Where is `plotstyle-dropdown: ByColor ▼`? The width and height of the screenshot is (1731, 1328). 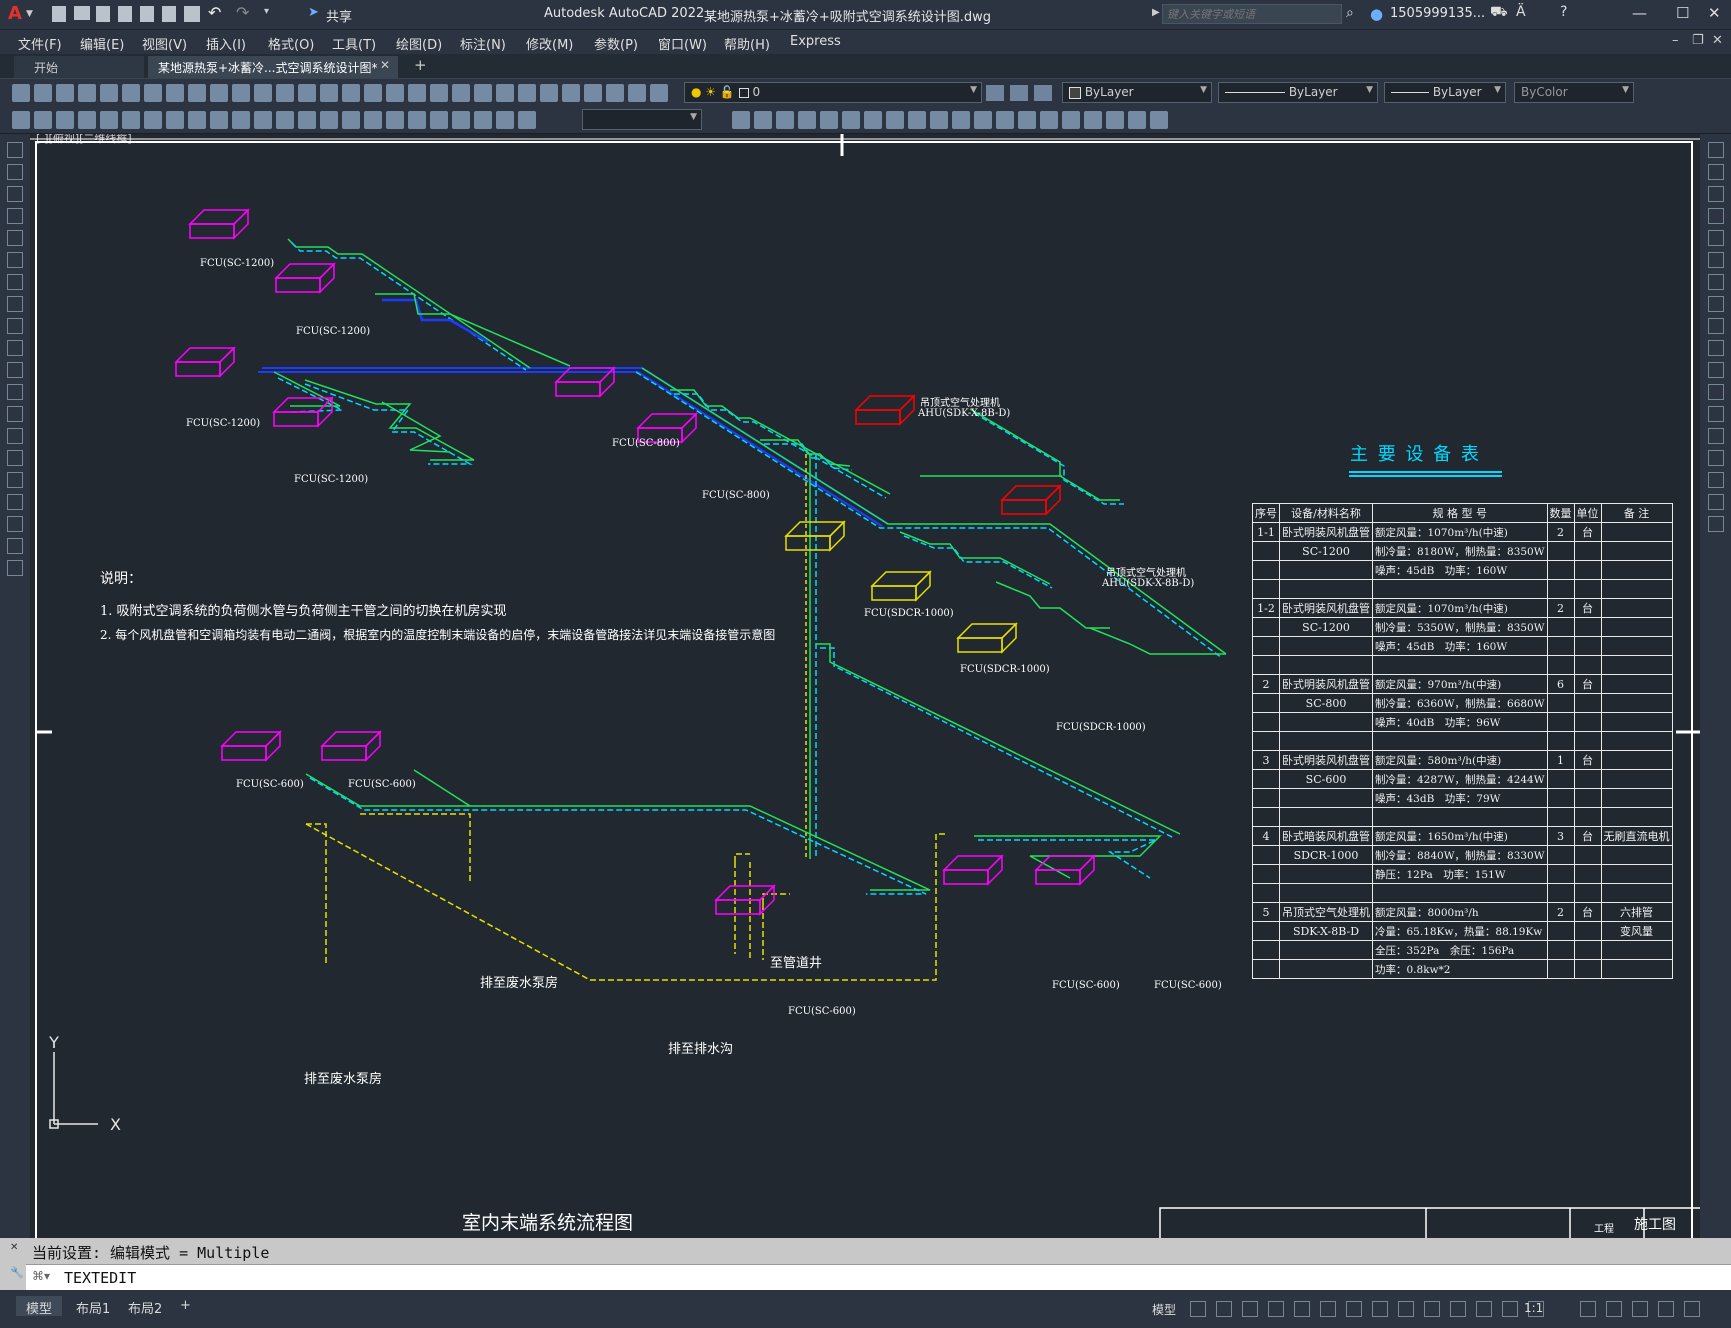 plotstyle-dropdown: ByColor ▼ is located at coordinates (1574, 92).